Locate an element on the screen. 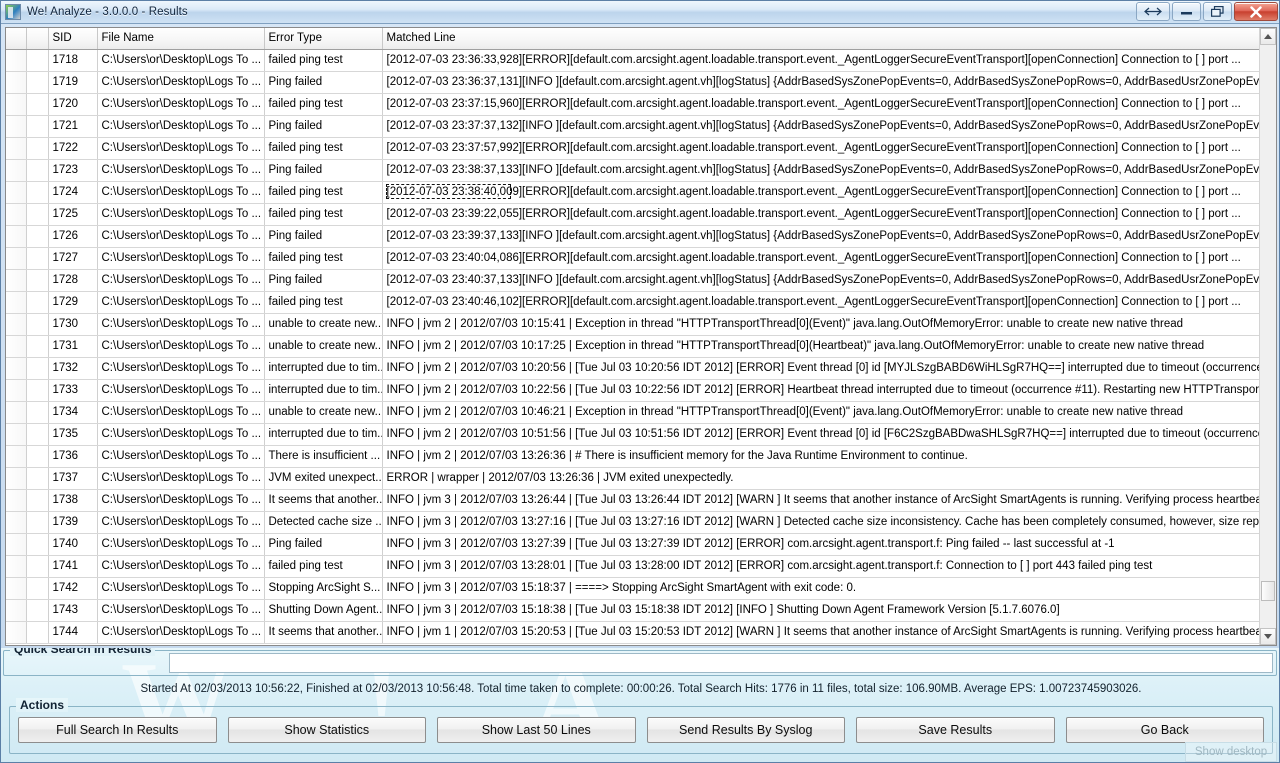  cell-sid: 1728 is located at coordinates (73, 280).